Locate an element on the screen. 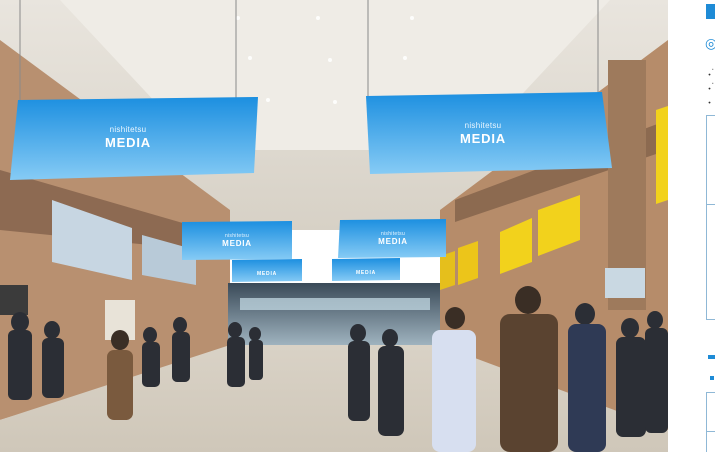 This screenshot has height=452, width=715. banner-2: nishitetsu MEDIA is located at coordinates (489, 133).